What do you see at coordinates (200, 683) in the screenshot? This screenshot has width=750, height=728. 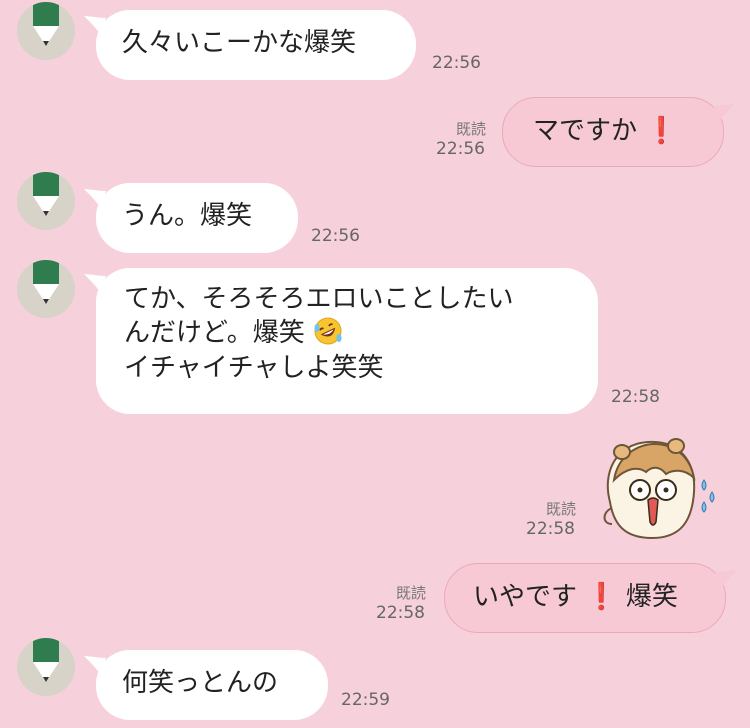 I see `message-text: 何笑っとんの` at bounding box center [200, 683].